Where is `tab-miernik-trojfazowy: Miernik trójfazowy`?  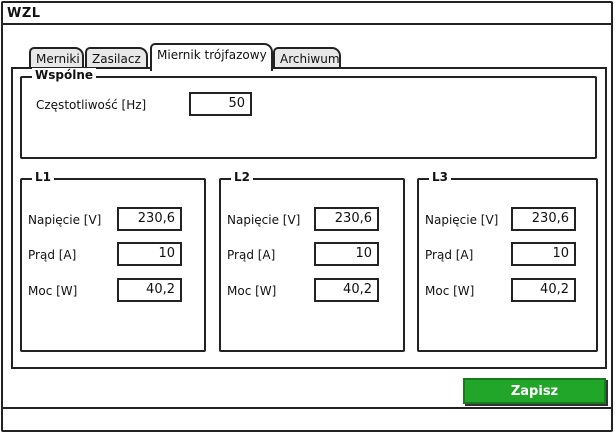
tab-miernik-trojfazowy: Miernik trójfazowy is located at coordinates (211, 57).